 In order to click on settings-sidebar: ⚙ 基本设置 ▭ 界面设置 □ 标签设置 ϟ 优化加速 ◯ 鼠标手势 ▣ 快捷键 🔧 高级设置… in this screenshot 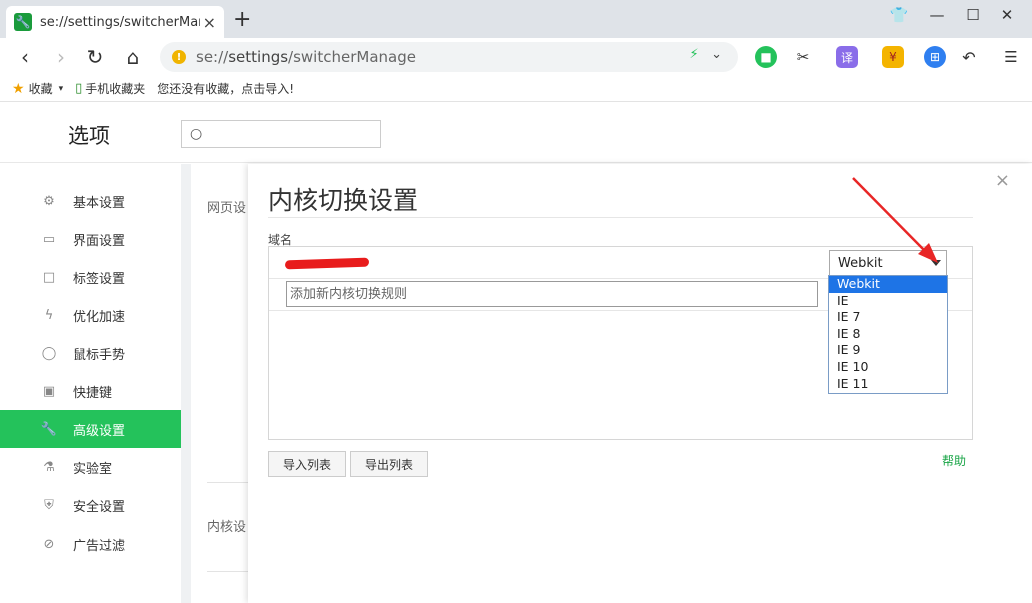, I will do `click(90, 383)`.